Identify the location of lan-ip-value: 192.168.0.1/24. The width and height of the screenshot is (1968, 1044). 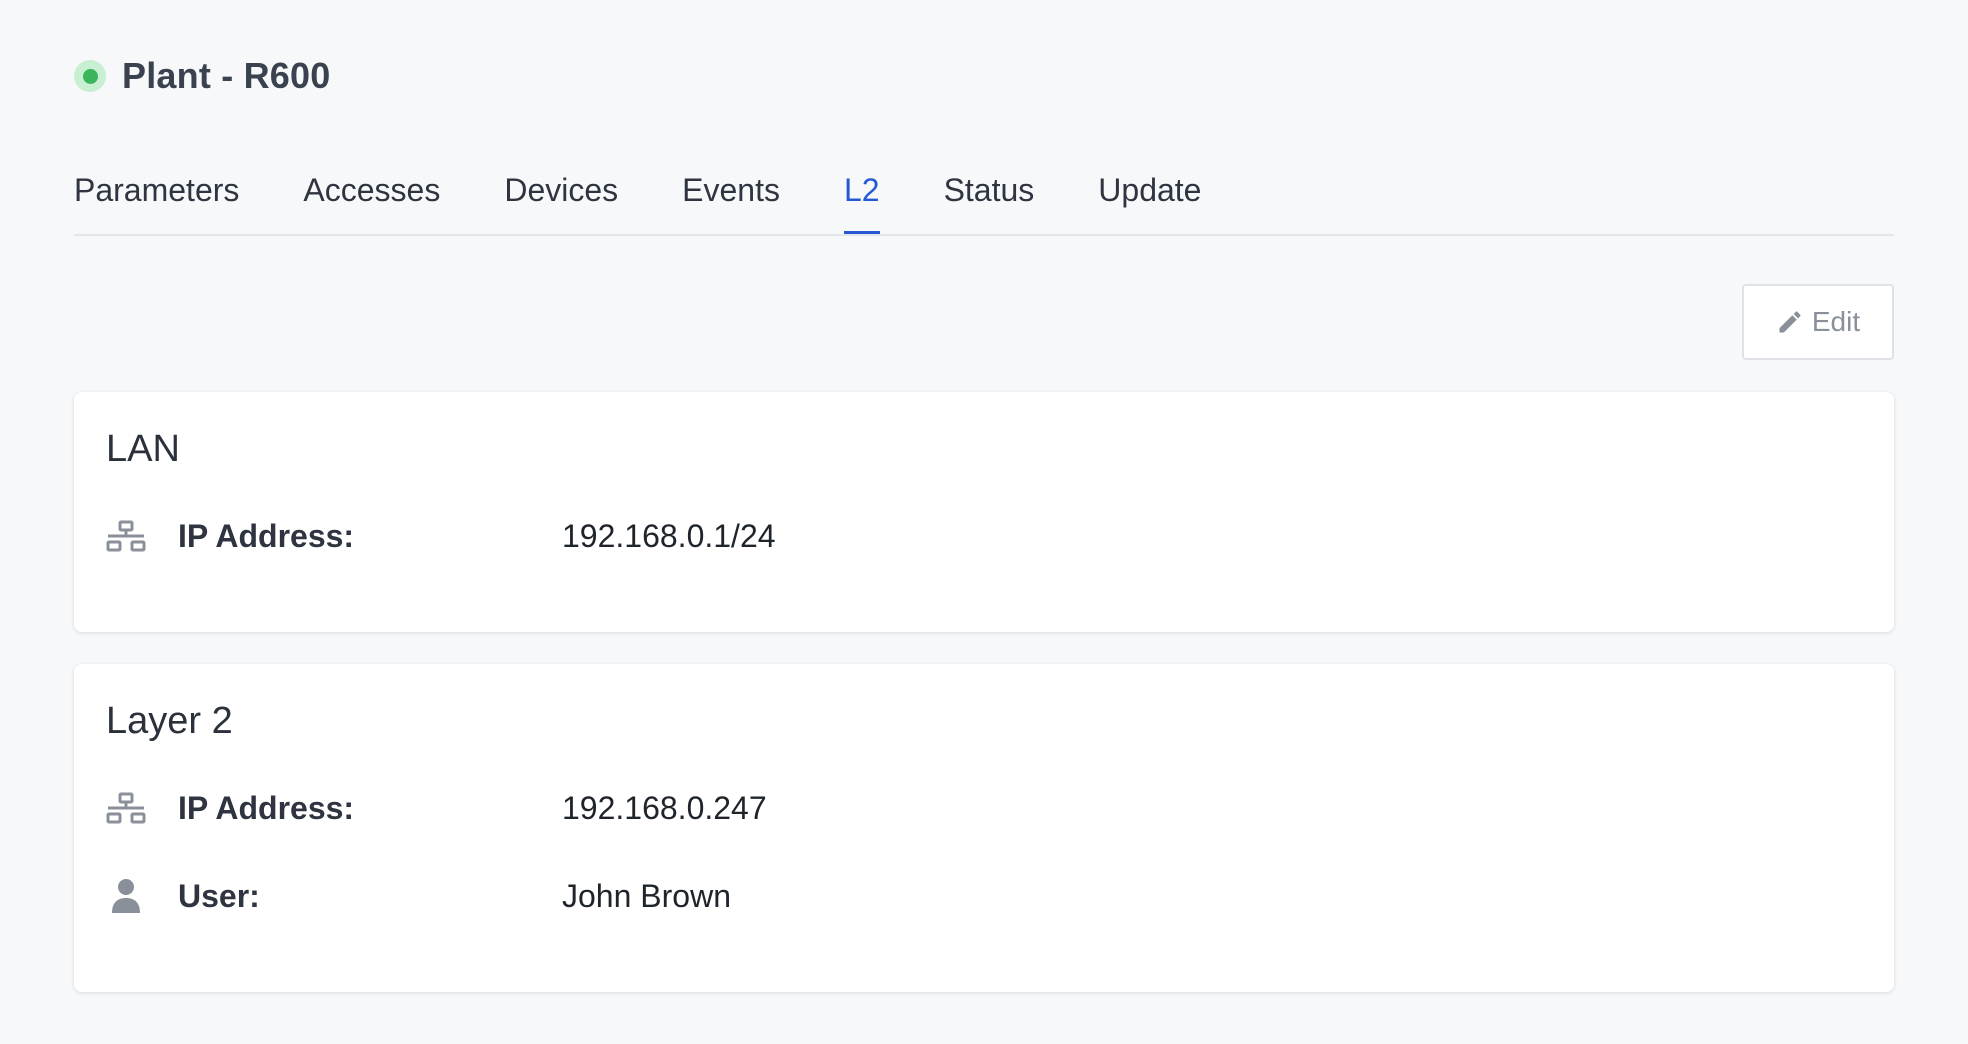
(669, 535).